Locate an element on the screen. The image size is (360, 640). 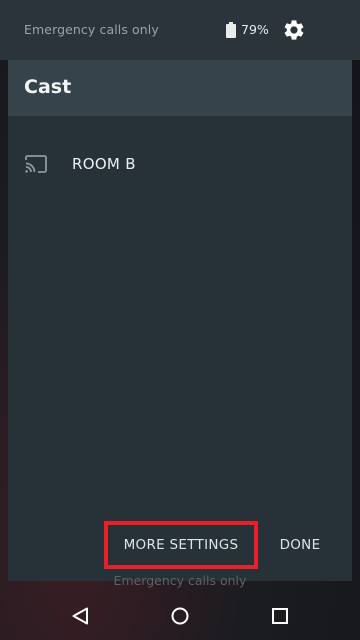
cast-device-label: ROOM B is located at coordinates (104, 164).